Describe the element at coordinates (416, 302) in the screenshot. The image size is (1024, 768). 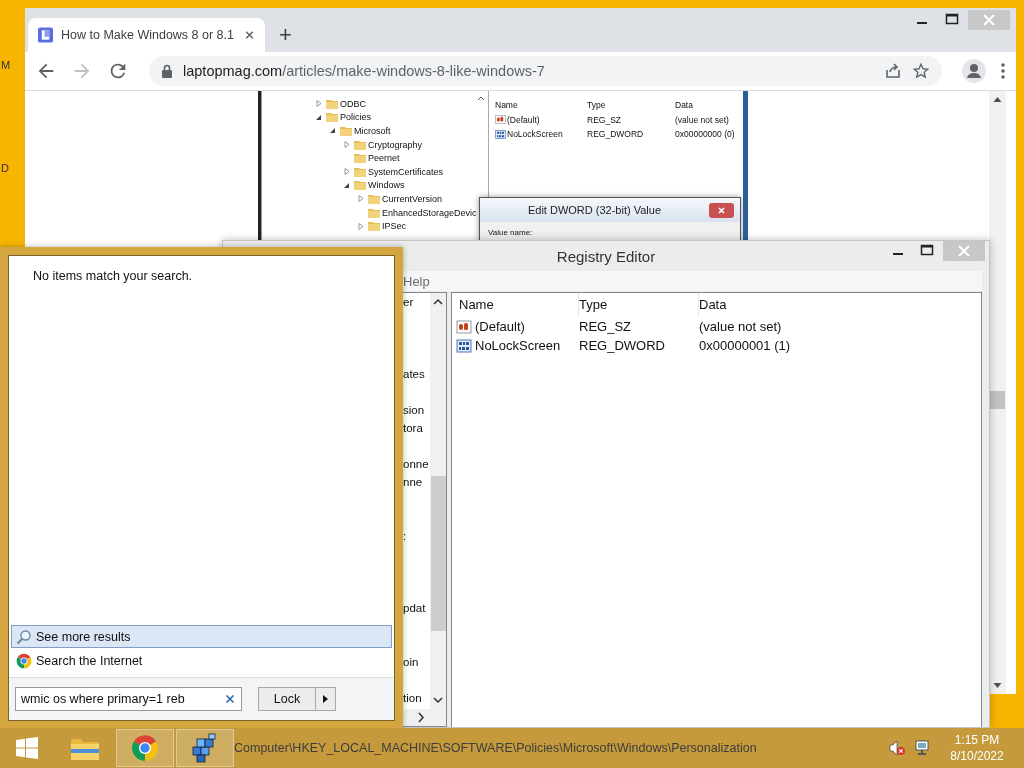
I see `tree-item: er` at that location.